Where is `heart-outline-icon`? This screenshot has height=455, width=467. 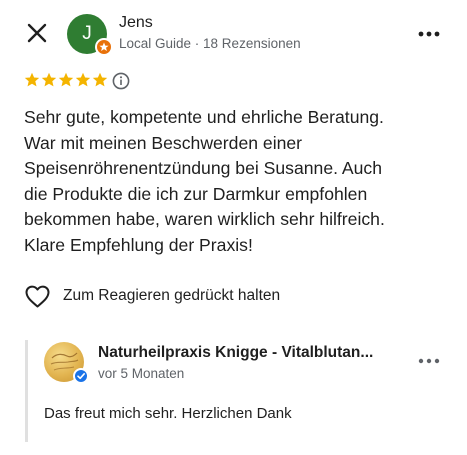 heart-outline-icon is located at coordinates (37, 296).